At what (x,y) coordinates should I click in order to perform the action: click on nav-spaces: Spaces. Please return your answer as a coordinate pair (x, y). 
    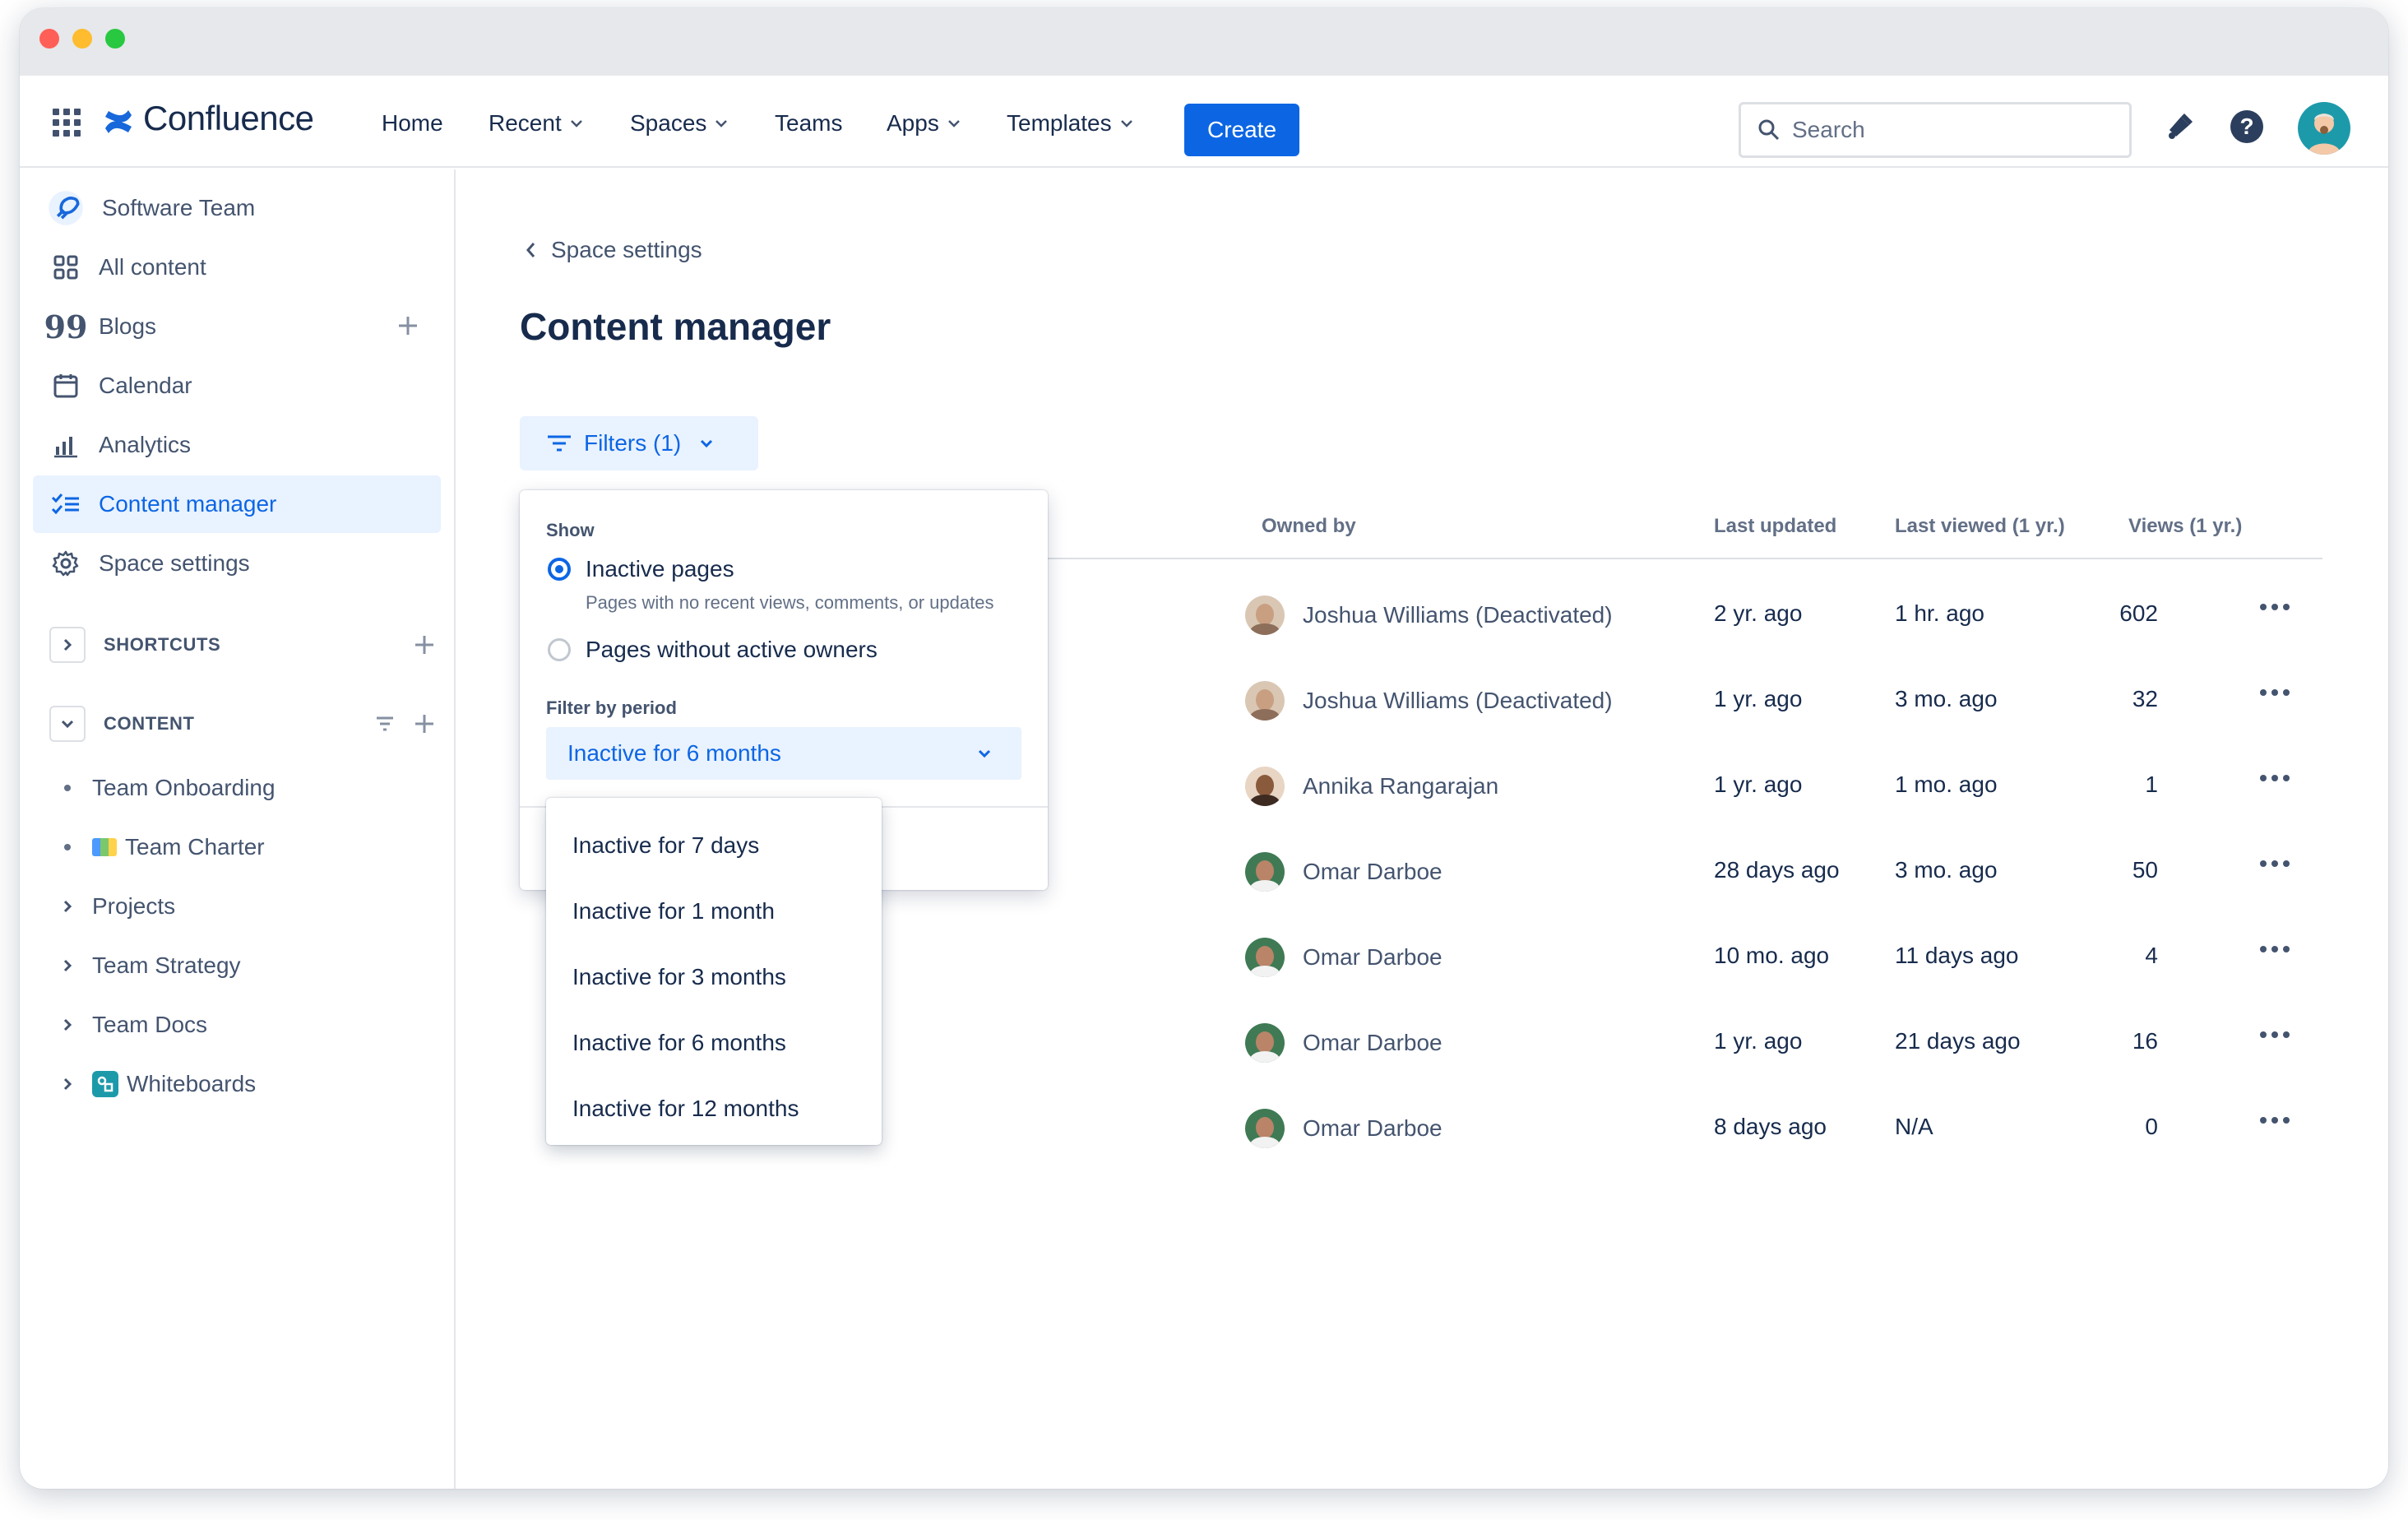
    Looking at the image, I should click on (679, 123).